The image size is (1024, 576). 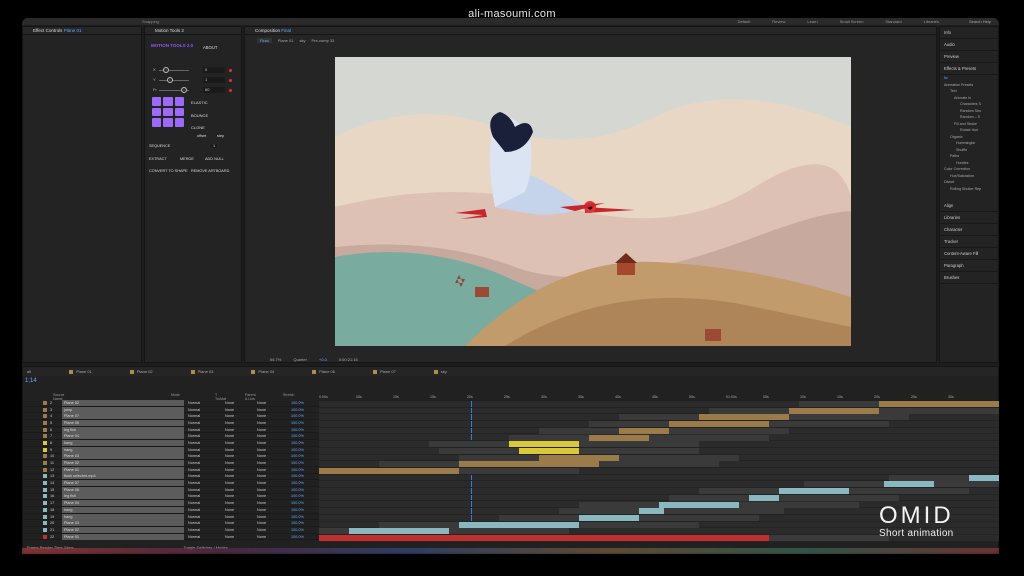 I want to click on lower-panel-item: Paragraph, so click(x=969, y=266).